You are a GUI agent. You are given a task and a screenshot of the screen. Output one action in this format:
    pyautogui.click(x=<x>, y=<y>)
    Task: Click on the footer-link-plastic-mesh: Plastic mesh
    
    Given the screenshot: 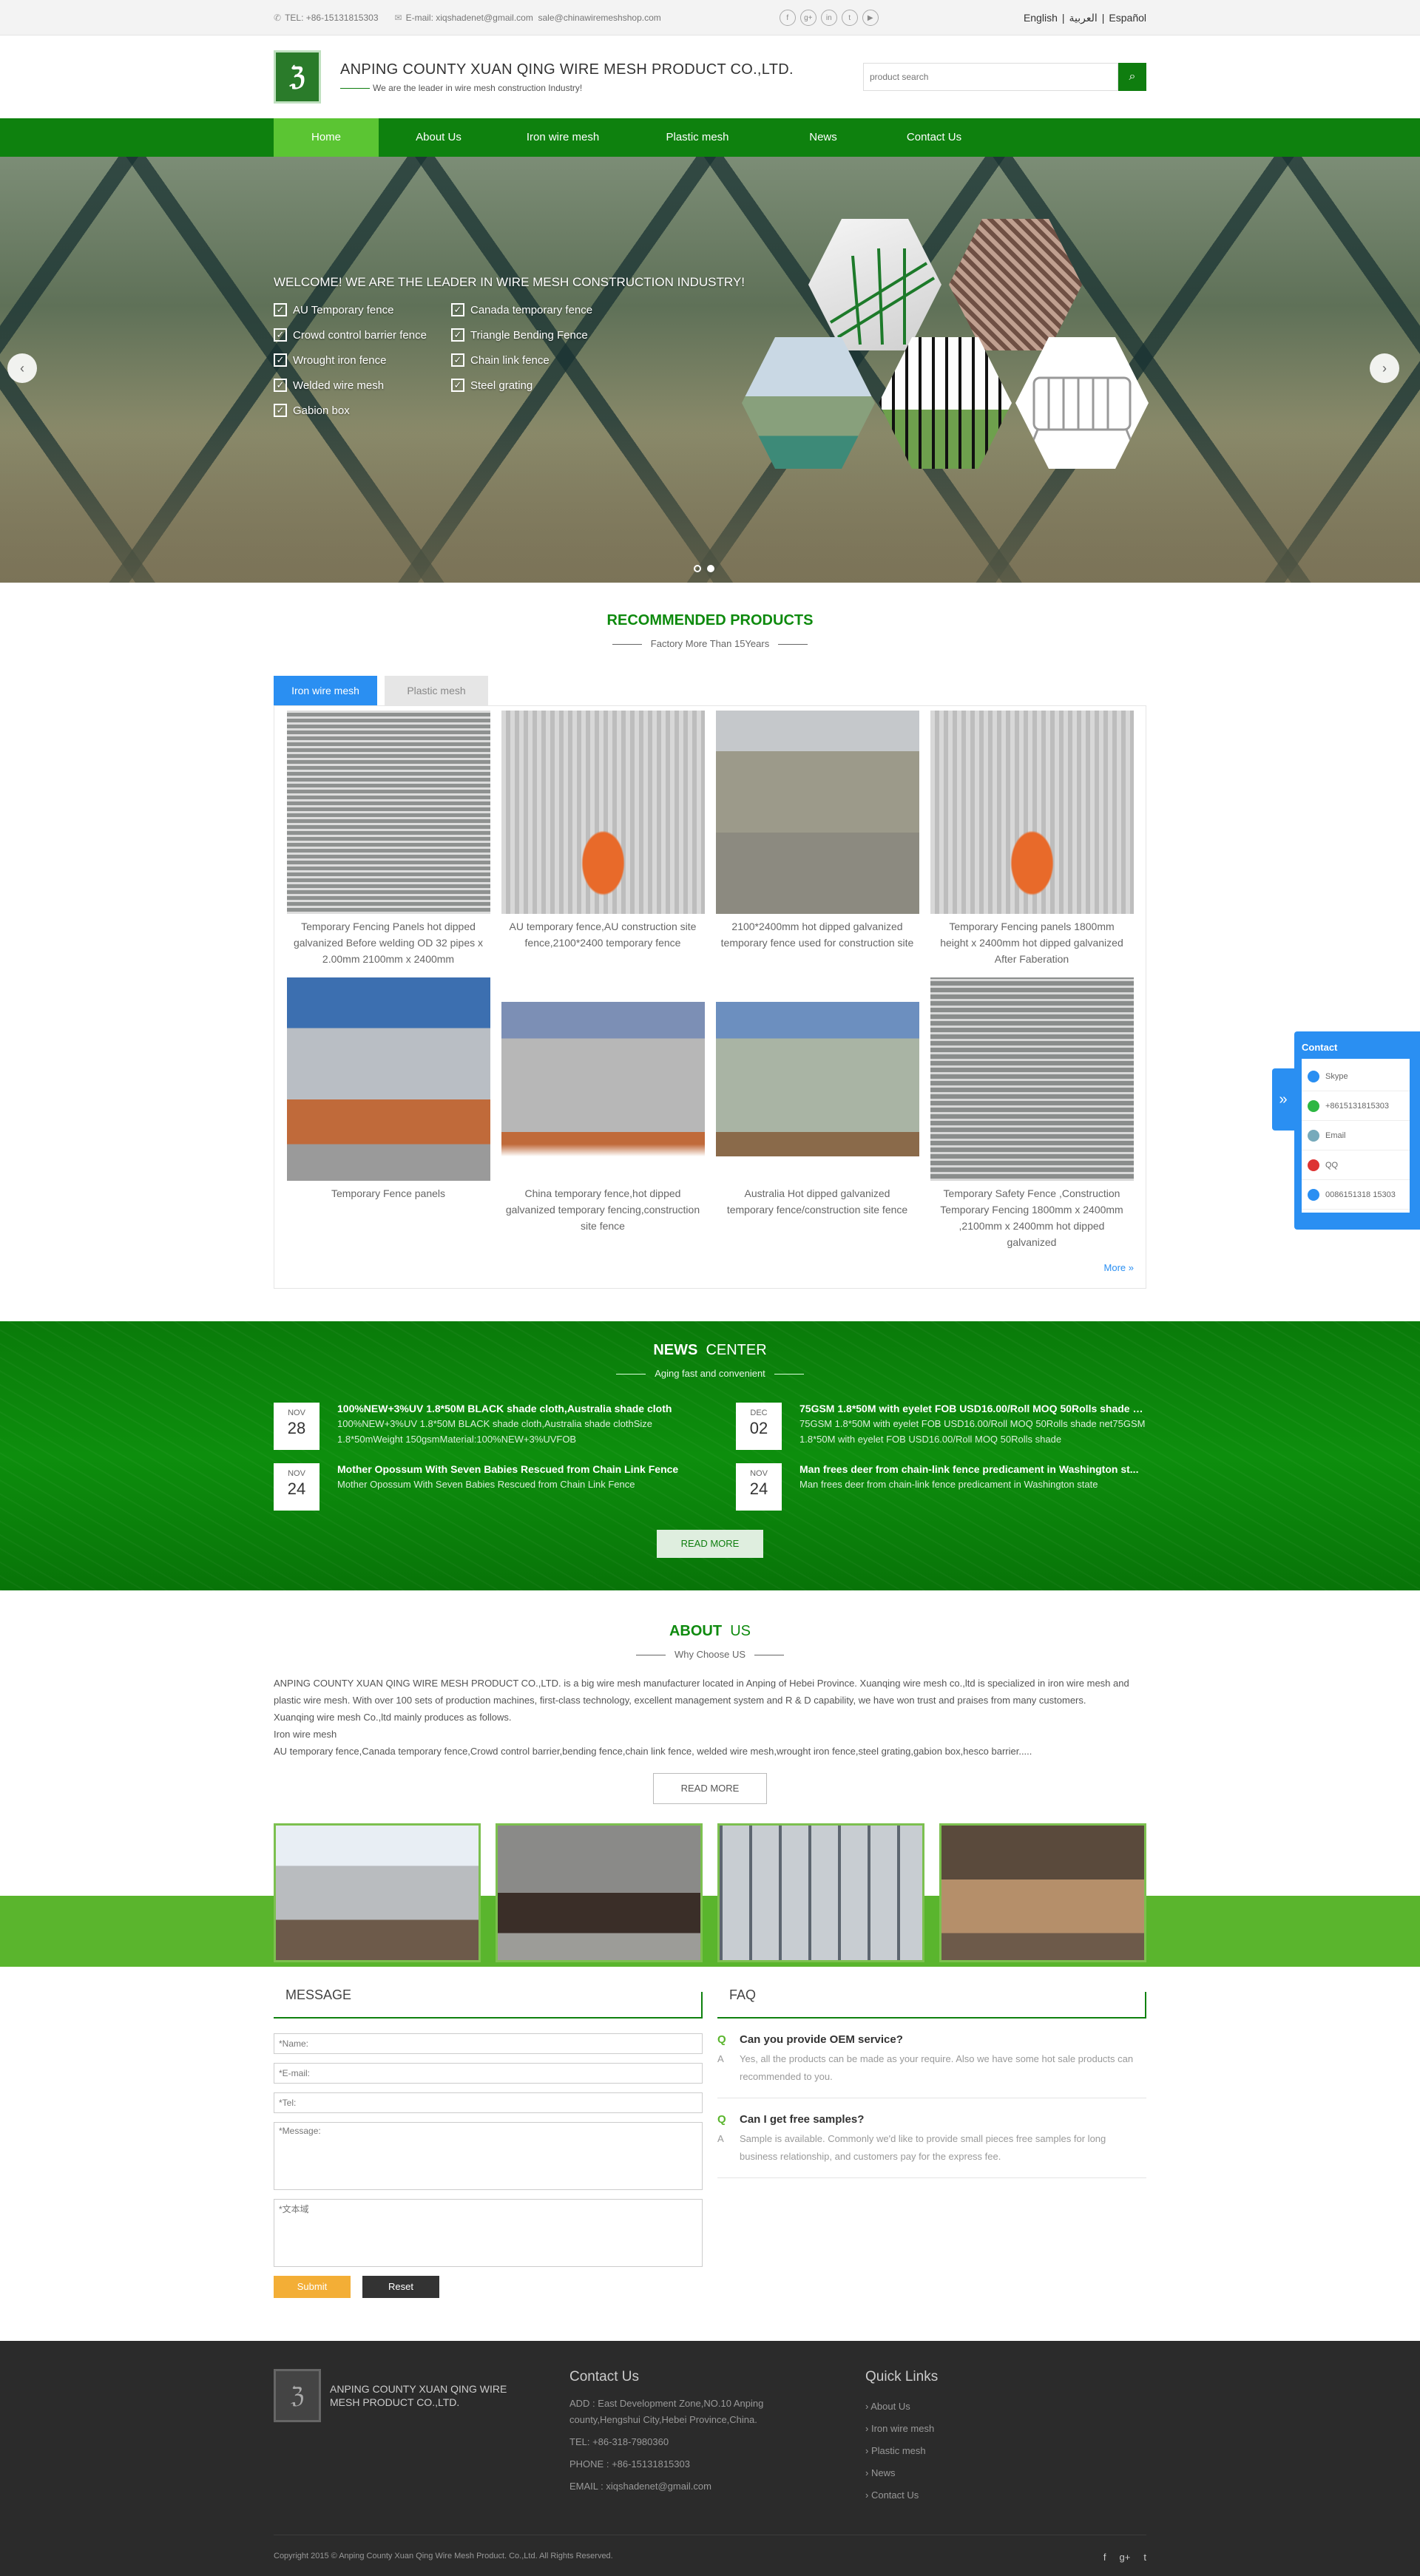 What is the action you would take?
    pyautogui.click(x=901, y=2451)
    